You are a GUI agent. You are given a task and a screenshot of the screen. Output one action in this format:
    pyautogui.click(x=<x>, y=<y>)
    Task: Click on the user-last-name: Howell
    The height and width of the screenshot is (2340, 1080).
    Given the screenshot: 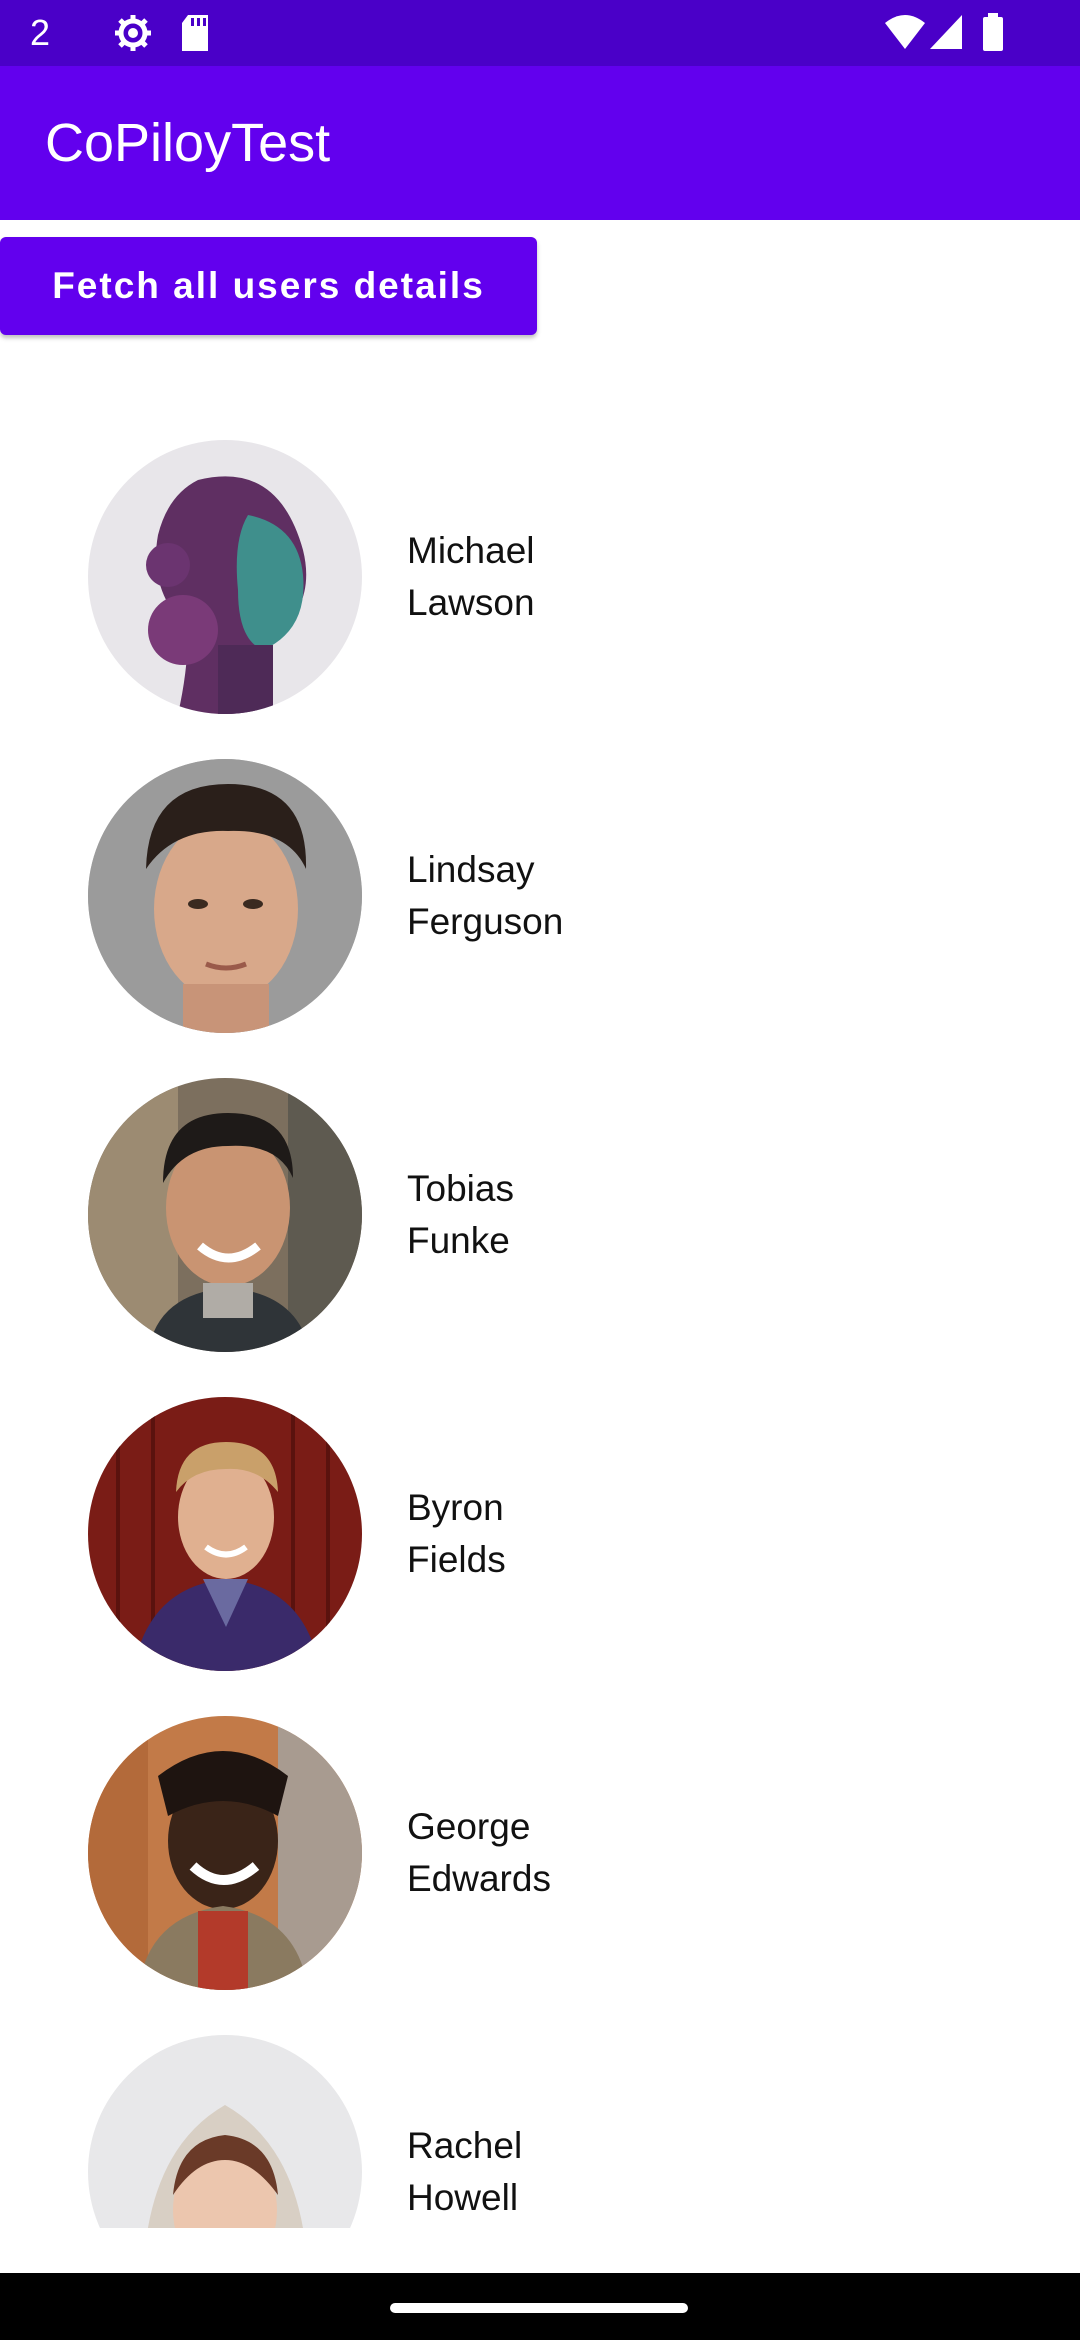 What is the action you would take?
    pyautogui.click(x=463, y=2197)
    